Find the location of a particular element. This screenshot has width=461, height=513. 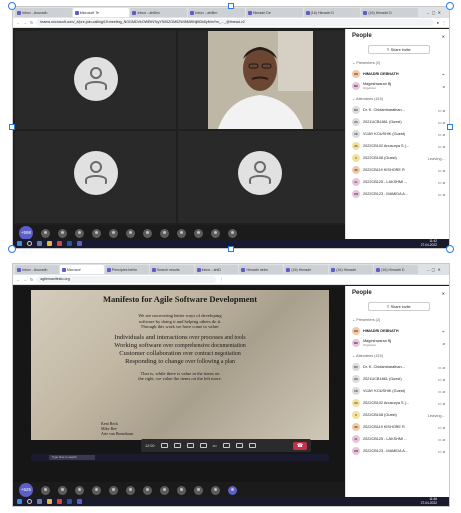

start-icon is located at coordinates (19, 243).